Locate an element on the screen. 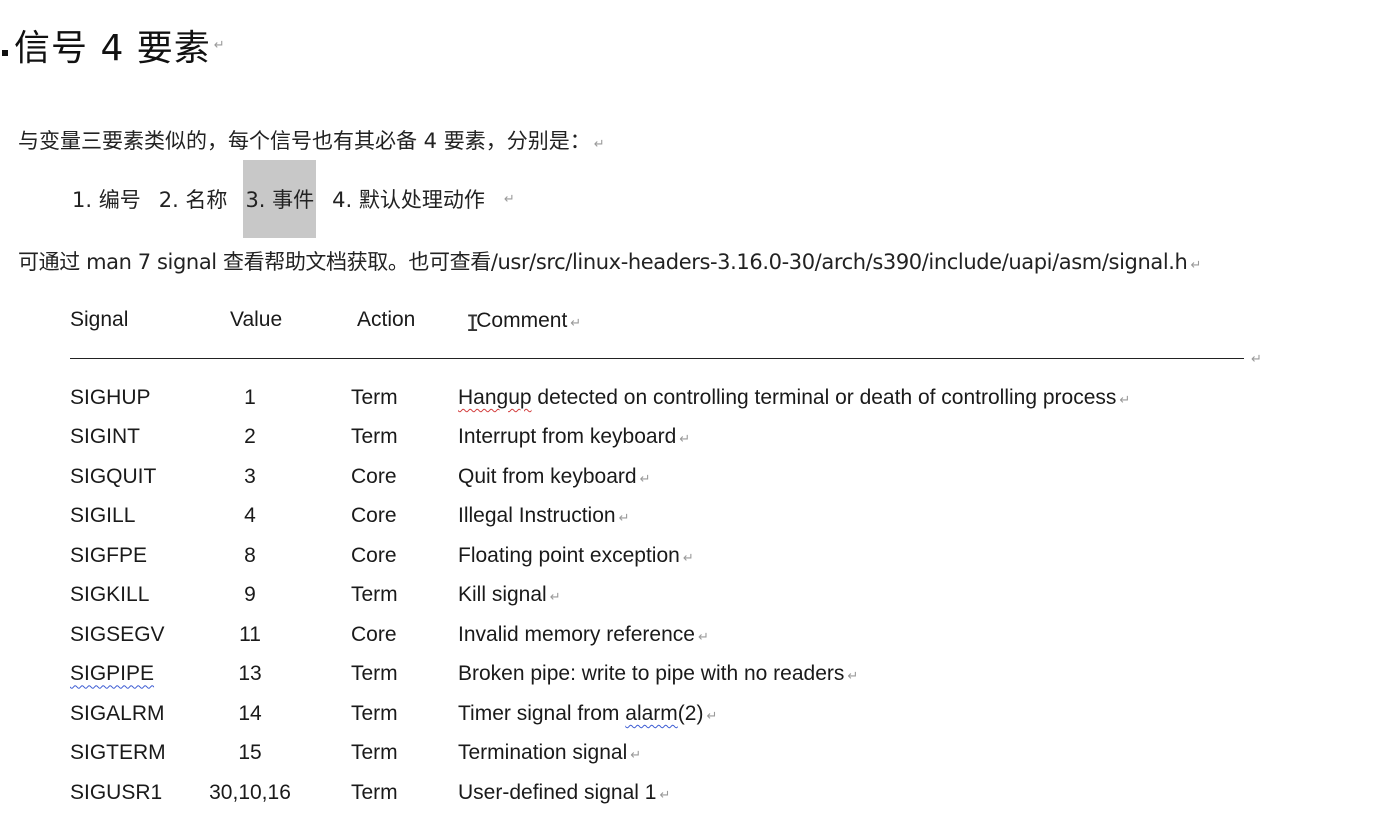  cell-comment: Termination signal ↵ is located at coordinates (549, 753).